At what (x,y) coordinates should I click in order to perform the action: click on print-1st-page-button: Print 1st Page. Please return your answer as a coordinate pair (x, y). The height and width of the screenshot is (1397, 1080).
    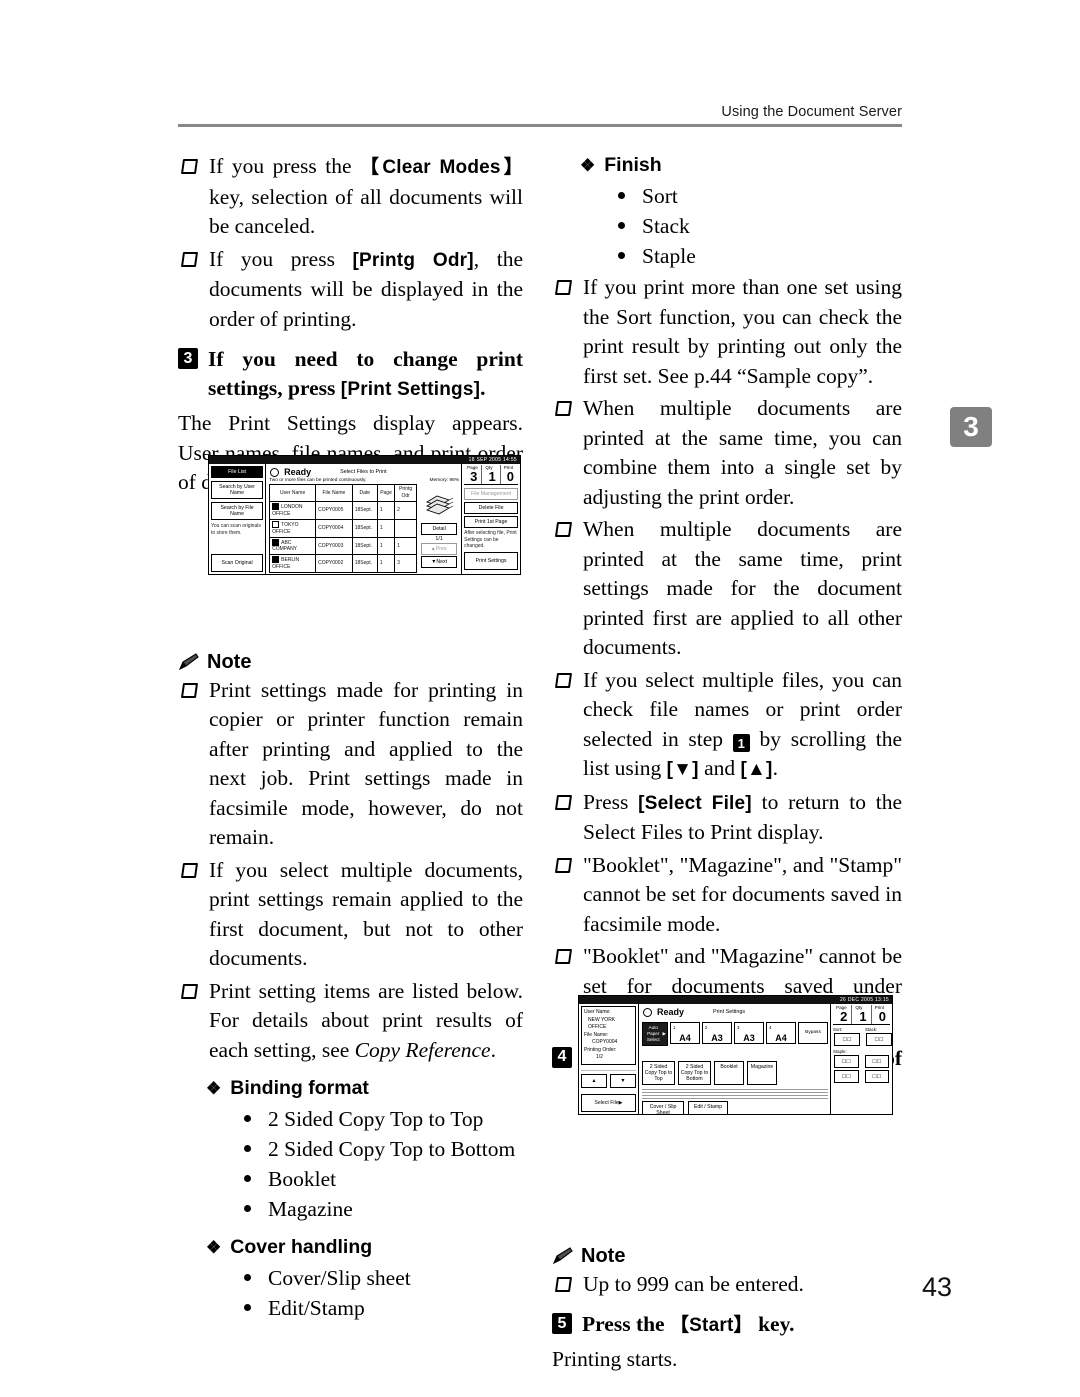
    Looking at the image, I should click on (491, 522).